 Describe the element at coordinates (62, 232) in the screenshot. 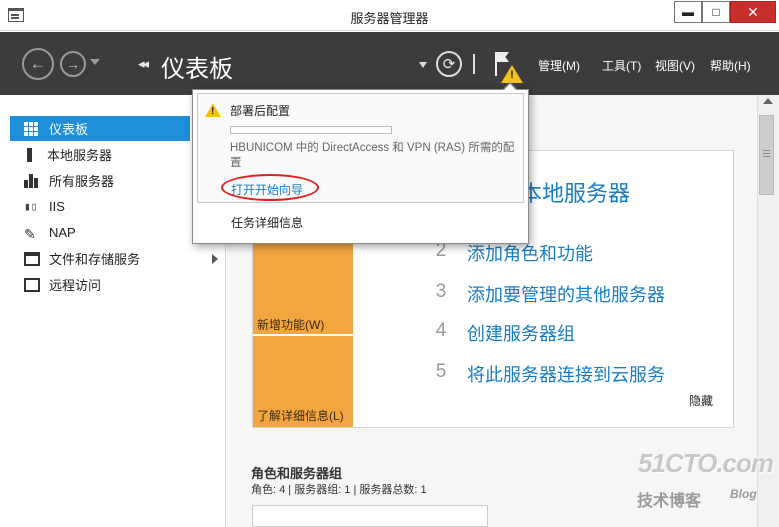

I see `sidebar-item-label: NAP` at that location.